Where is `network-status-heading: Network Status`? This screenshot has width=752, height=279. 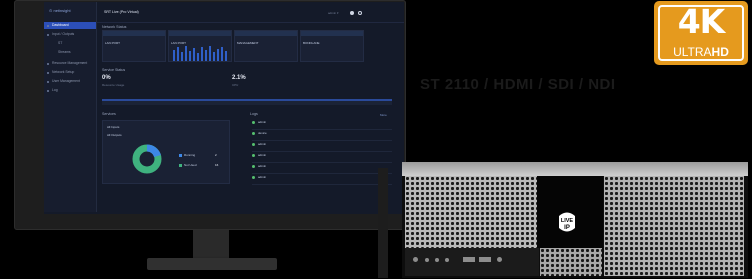
network-status-heading: Network Status is located at coordinates (114, 27).